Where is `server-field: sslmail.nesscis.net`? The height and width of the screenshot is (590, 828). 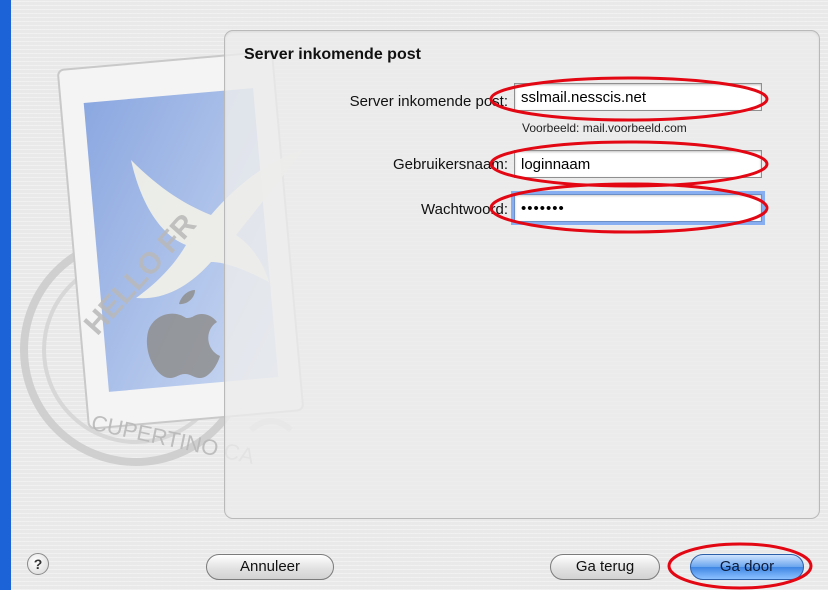
server-field: sslmail.nesscis.net is located at coordinates (638, 97).